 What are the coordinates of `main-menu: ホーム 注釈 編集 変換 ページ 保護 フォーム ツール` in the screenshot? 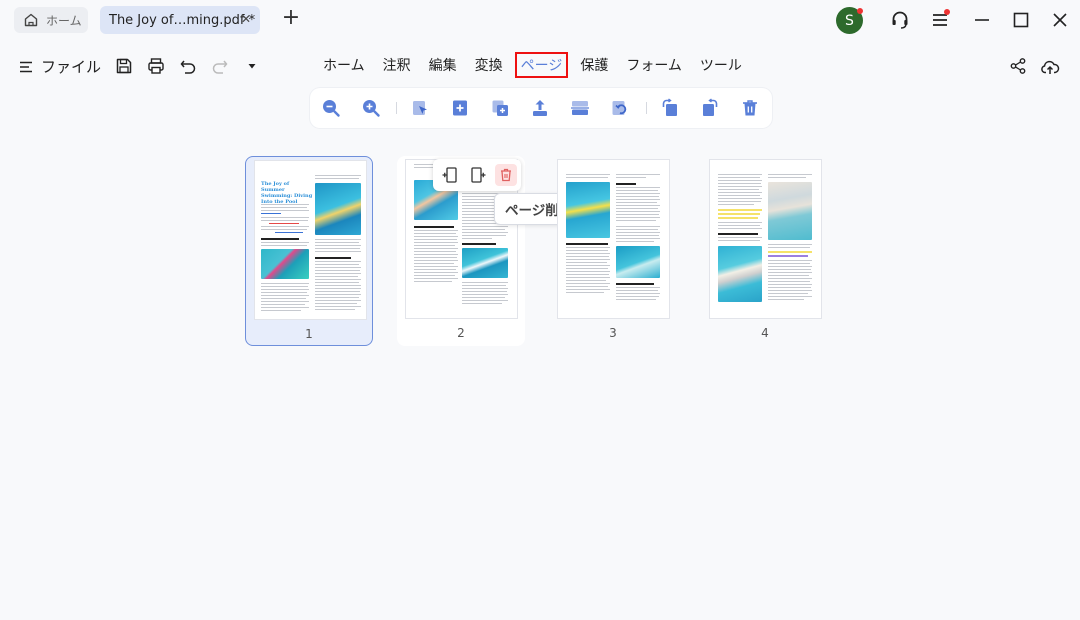 It's located at (532, 65).